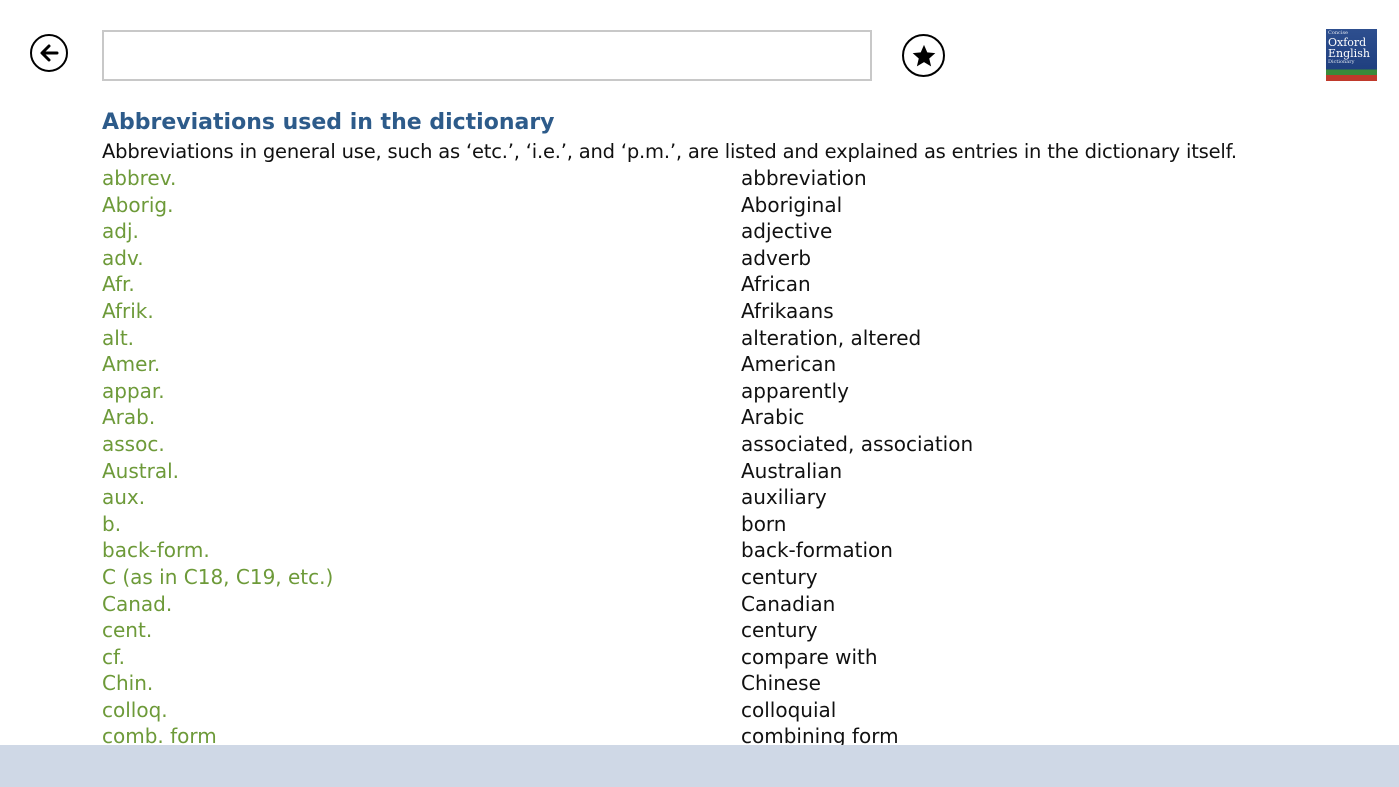  I want to click on abbreviation-row: C (as in C18, C19, etc.) century, so click(747, 577).